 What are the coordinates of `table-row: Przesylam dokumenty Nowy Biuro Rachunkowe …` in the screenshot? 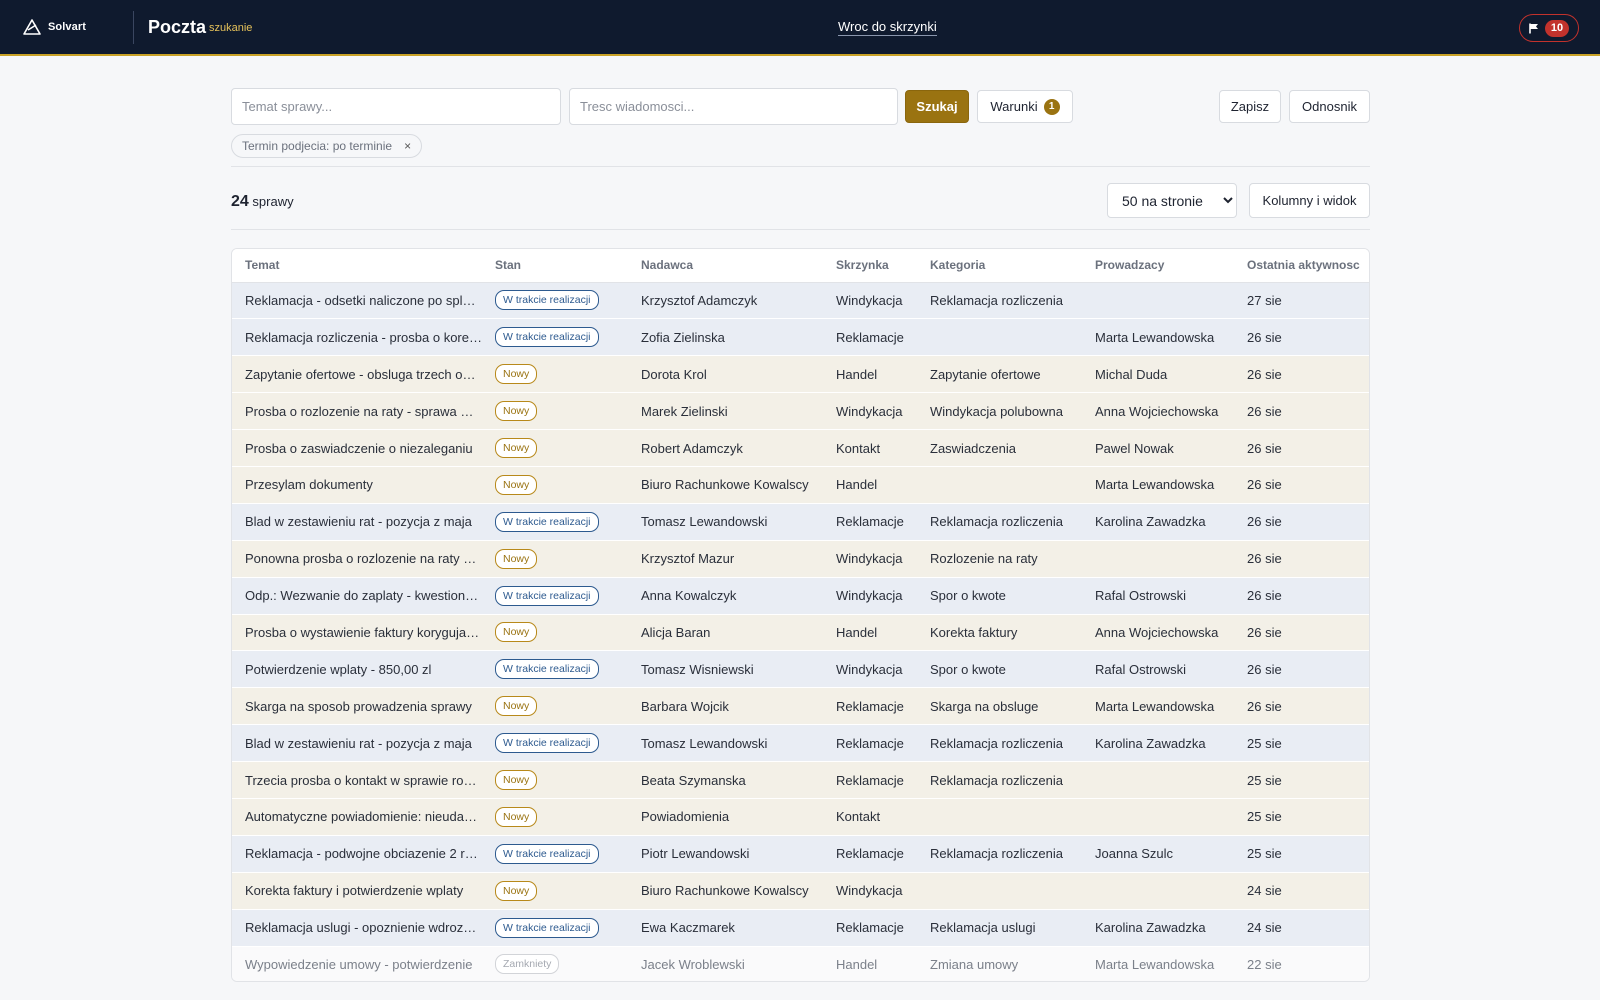 It's located at (800, 485).